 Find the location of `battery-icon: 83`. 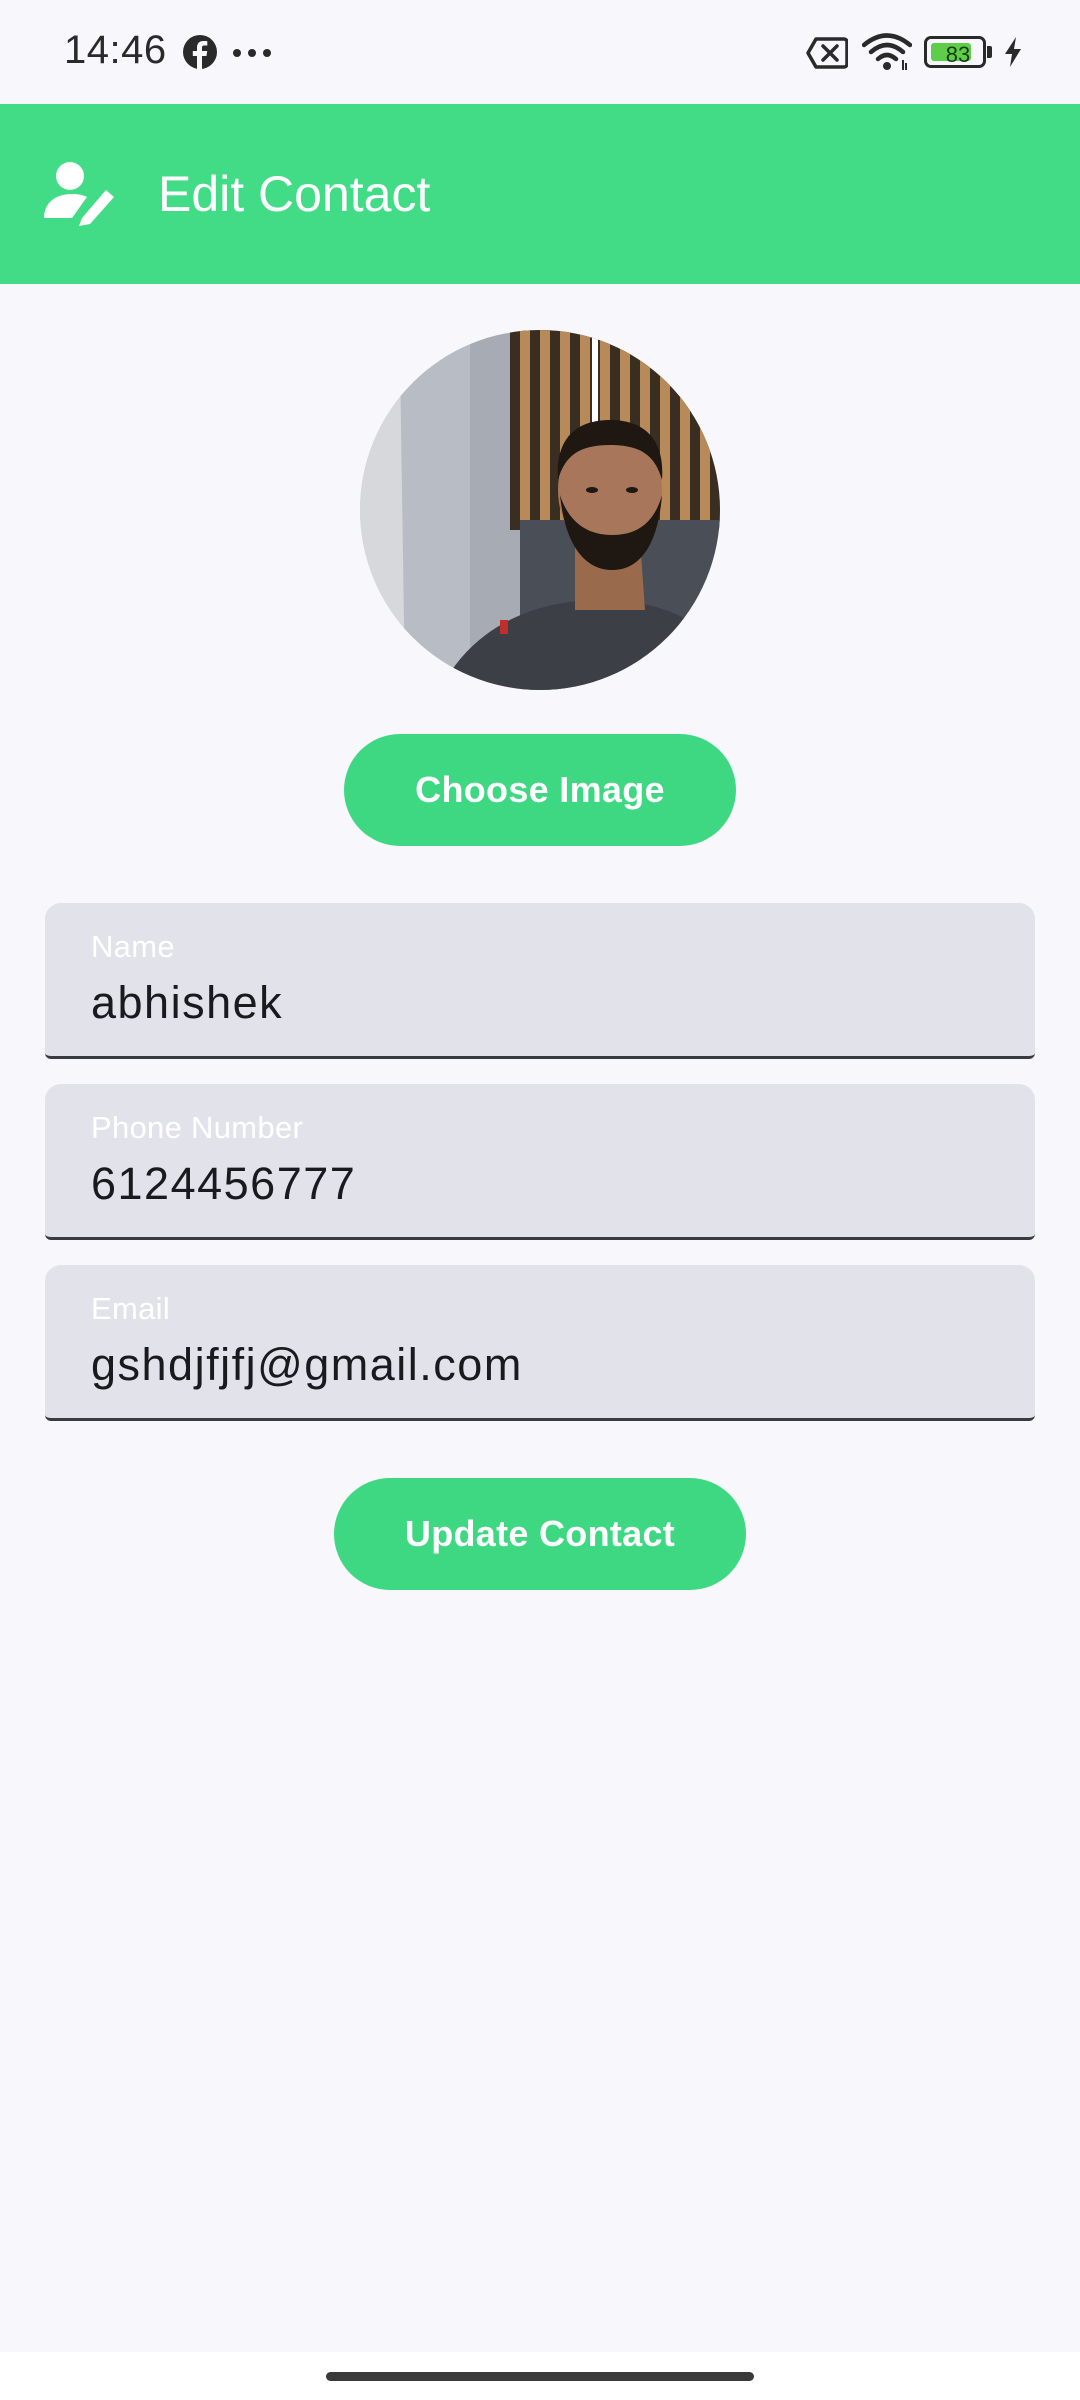

battery-icon: 83 is located at coordinates (959, 52).